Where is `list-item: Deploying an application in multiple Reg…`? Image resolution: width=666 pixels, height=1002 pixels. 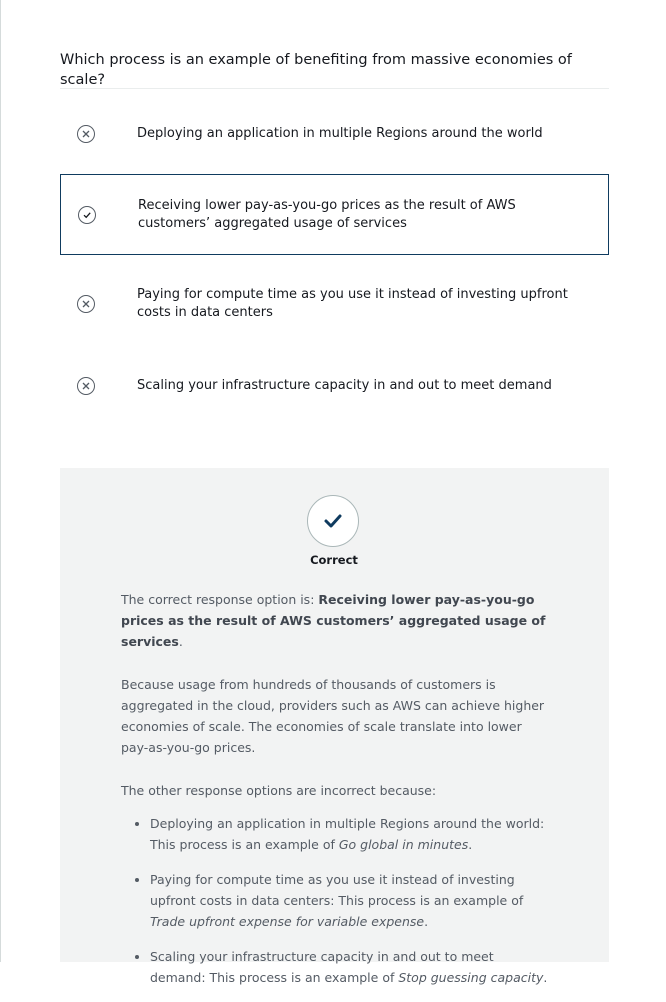
list-item: Deploying an application in multiple Reg… is located at coordinates (350, 834).